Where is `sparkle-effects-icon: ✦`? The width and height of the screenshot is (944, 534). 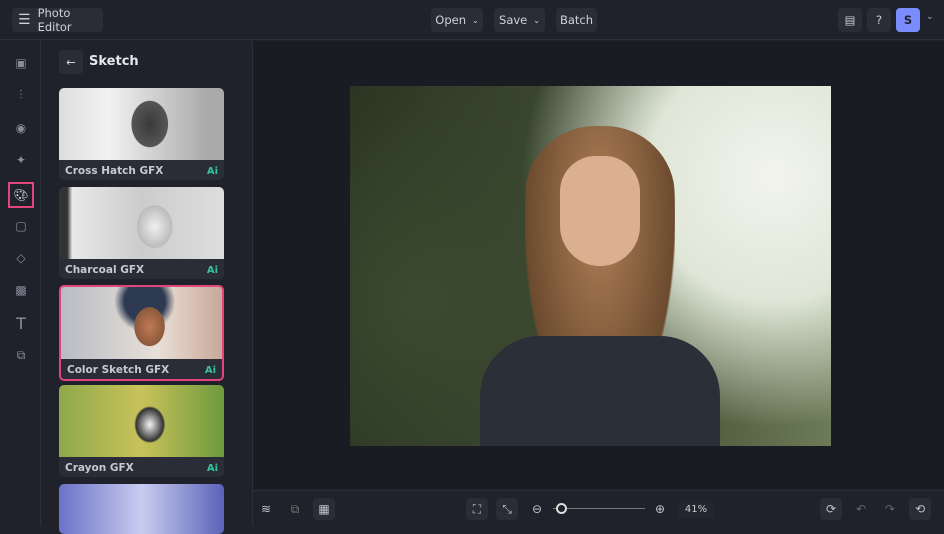 sparkle-effects-icon: ✦ is located at coordinates (21, 160).